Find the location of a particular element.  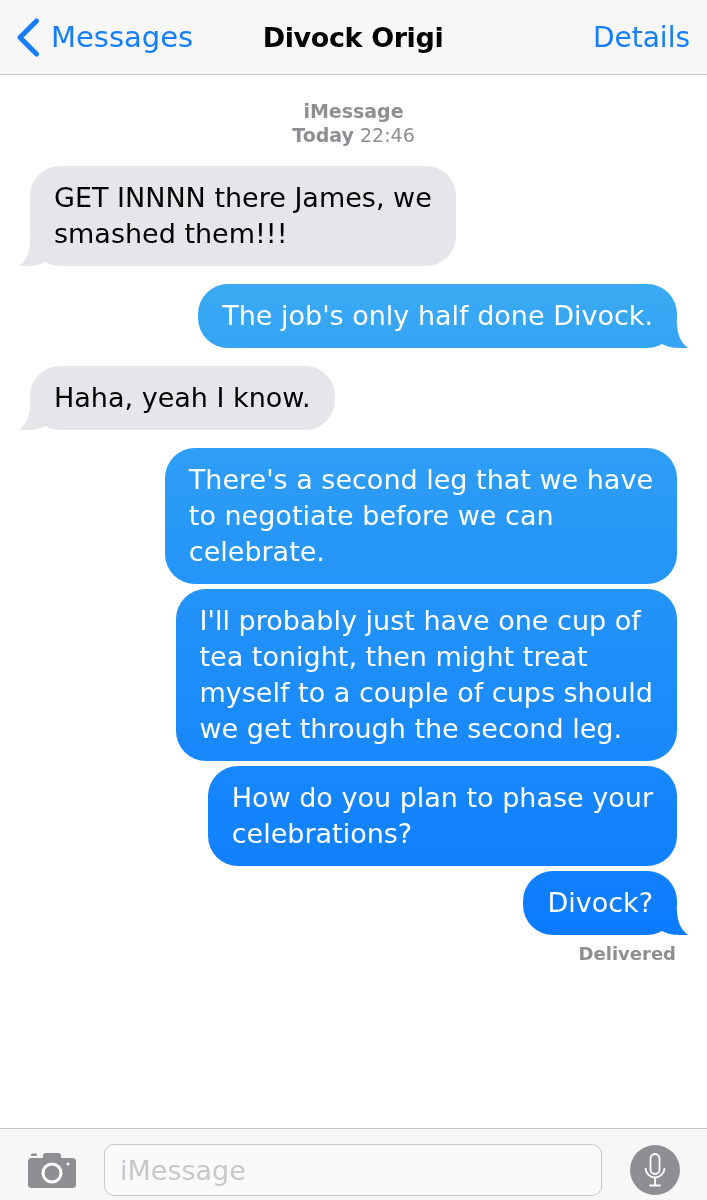

service-label: iMessage is located at coordinates (353, 111).